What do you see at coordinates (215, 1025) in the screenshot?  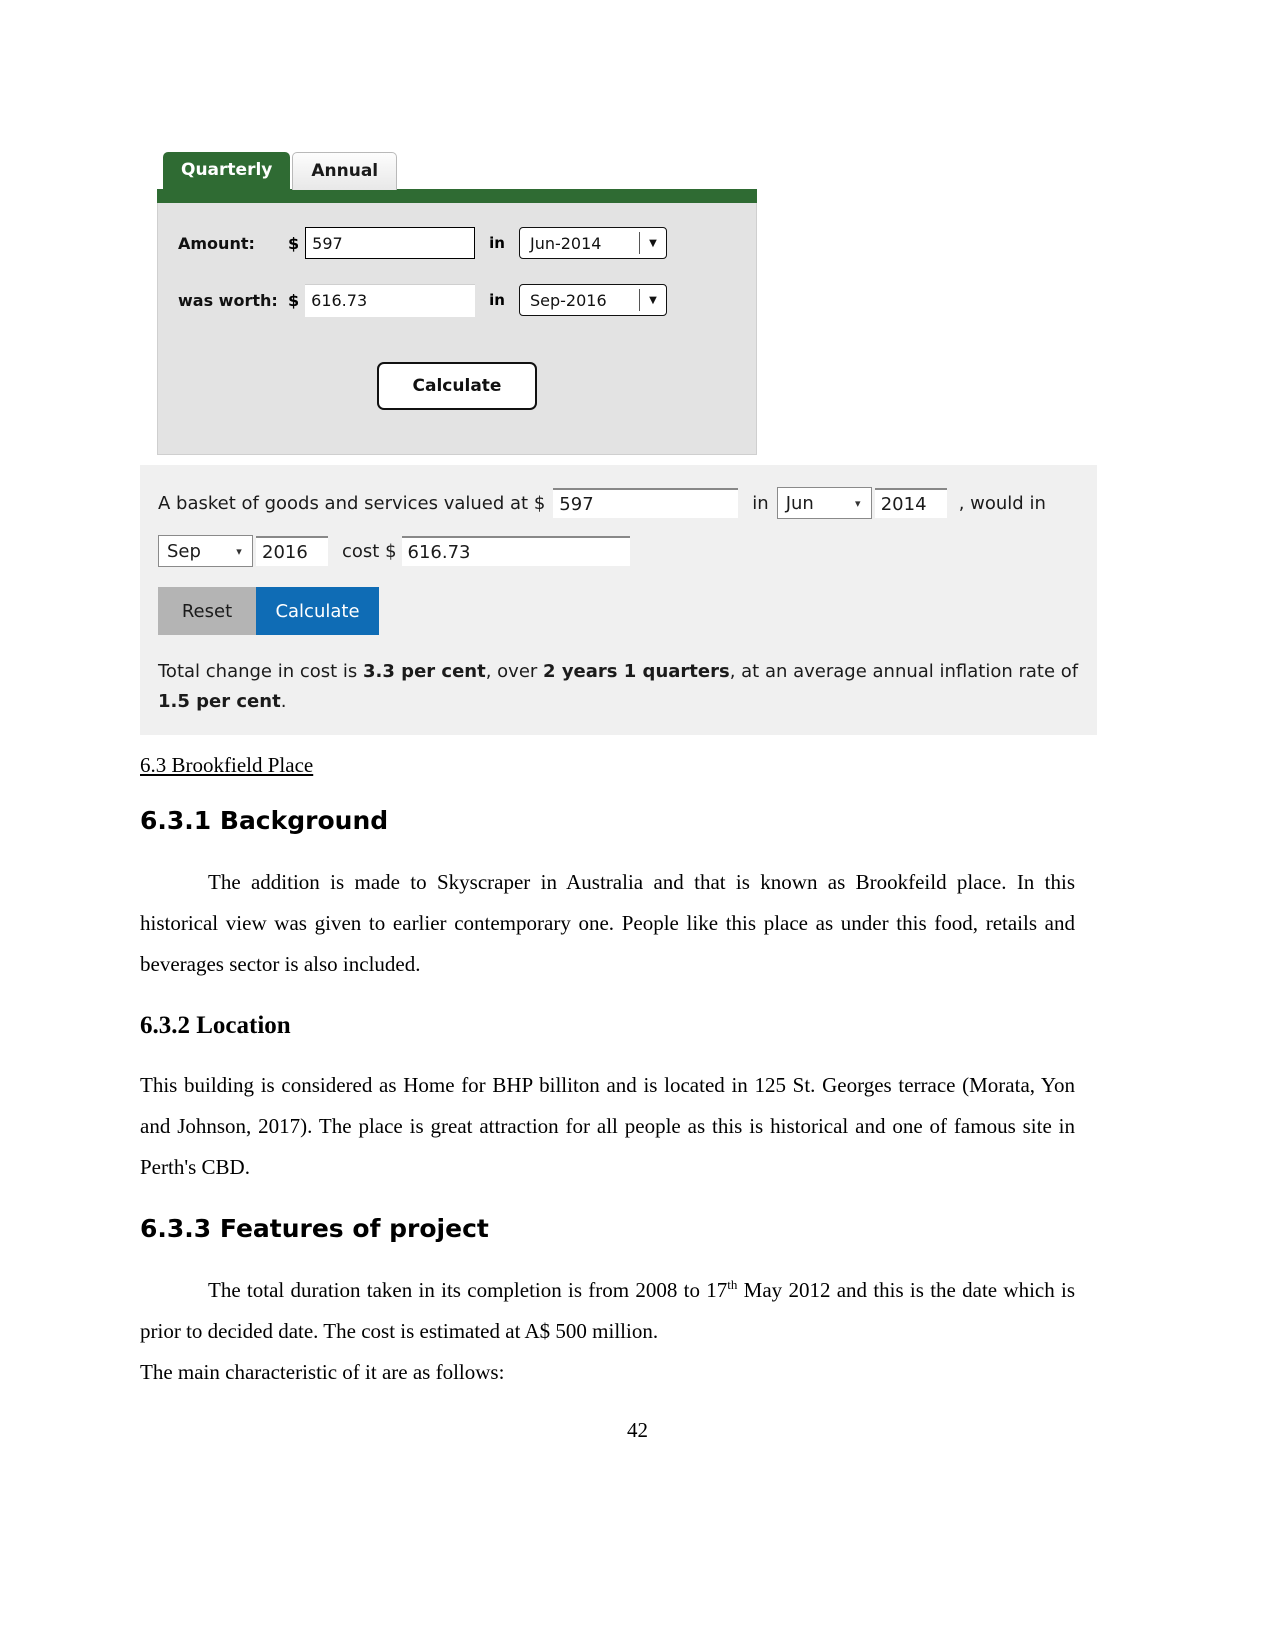 I see `heading-6-3-2-location: 6.3.2 Location` at bounding box center [215, 1025].